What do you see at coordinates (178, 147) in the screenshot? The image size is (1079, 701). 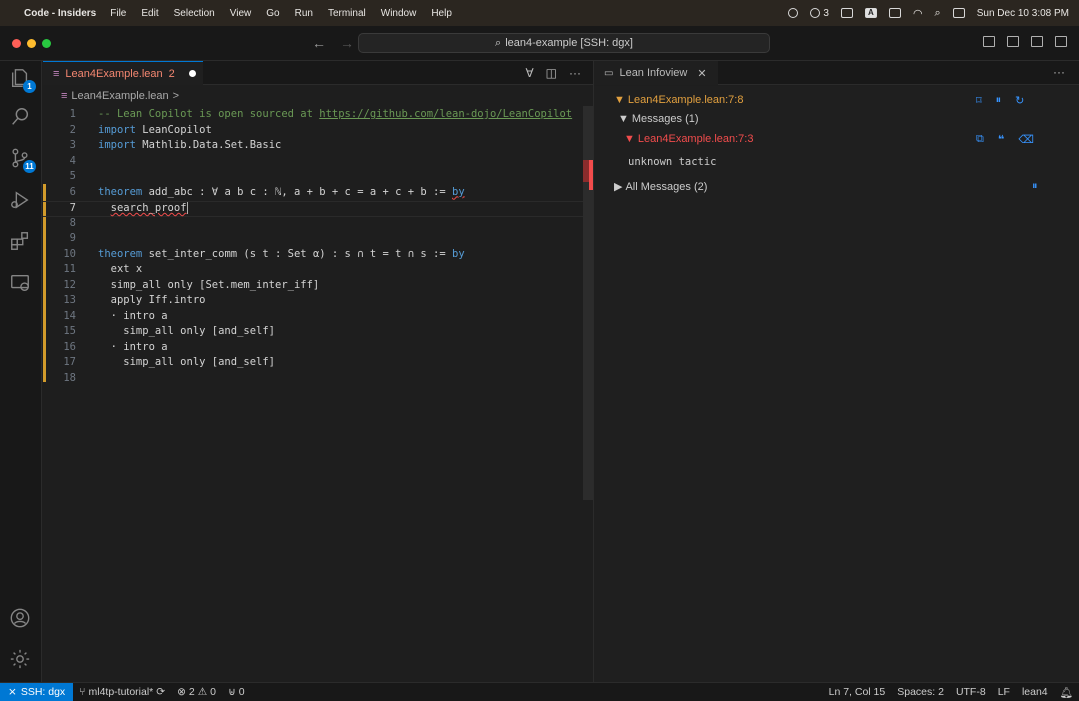 I see `line-content: import Mathlib.Data.Set.Basic` at bounding box center [178, 147].